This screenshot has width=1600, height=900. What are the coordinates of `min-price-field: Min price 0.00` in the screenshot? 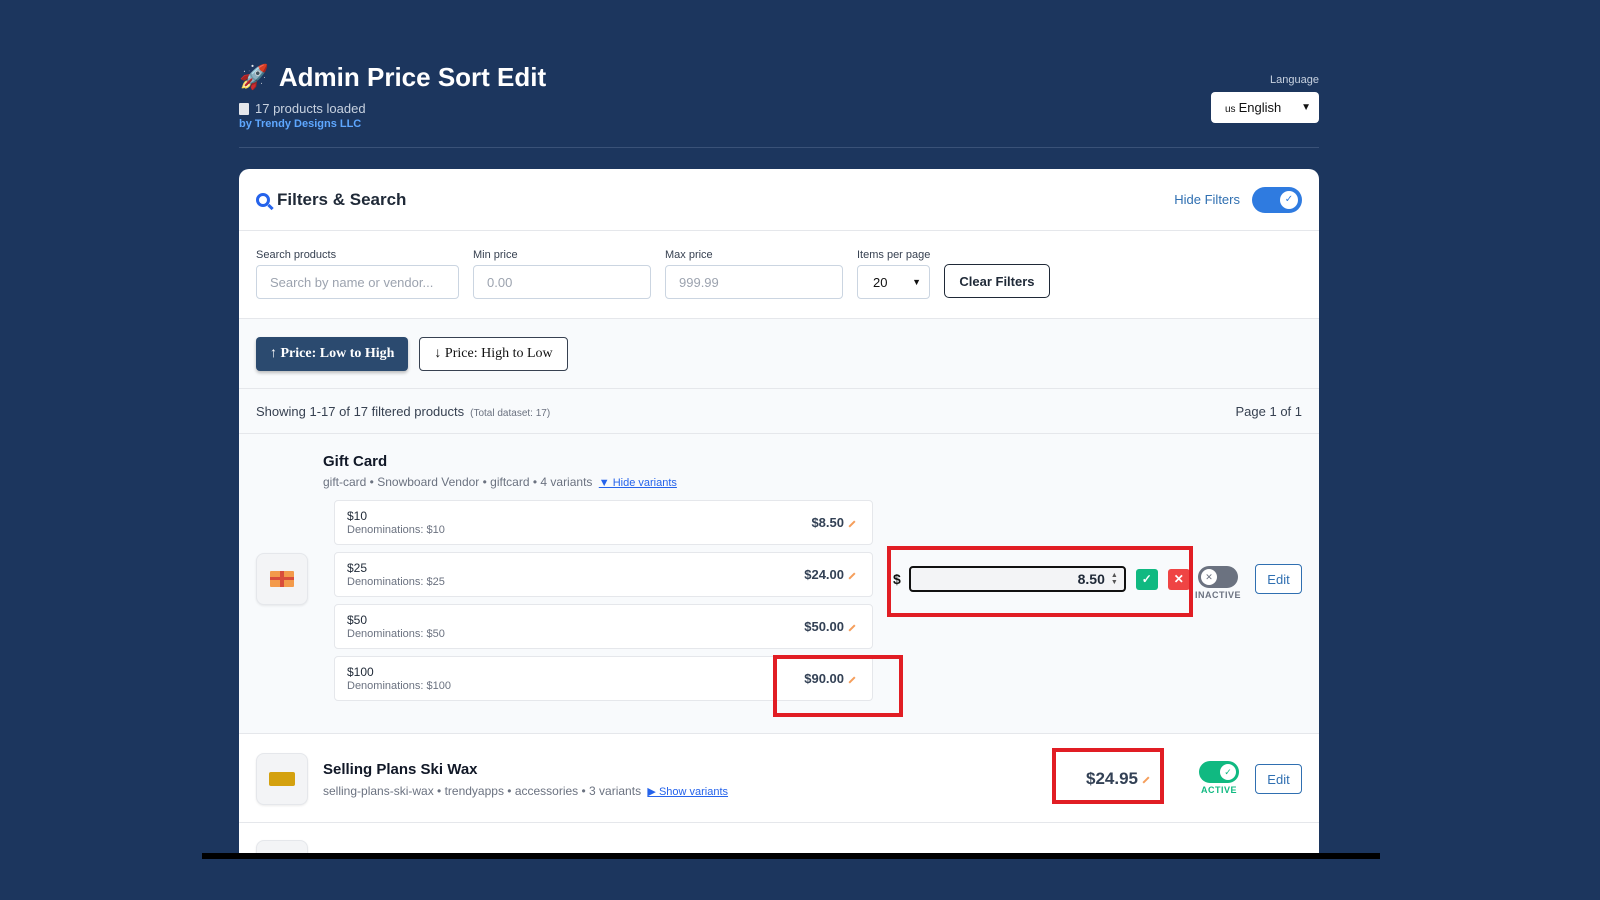 It's located at (562, 274).